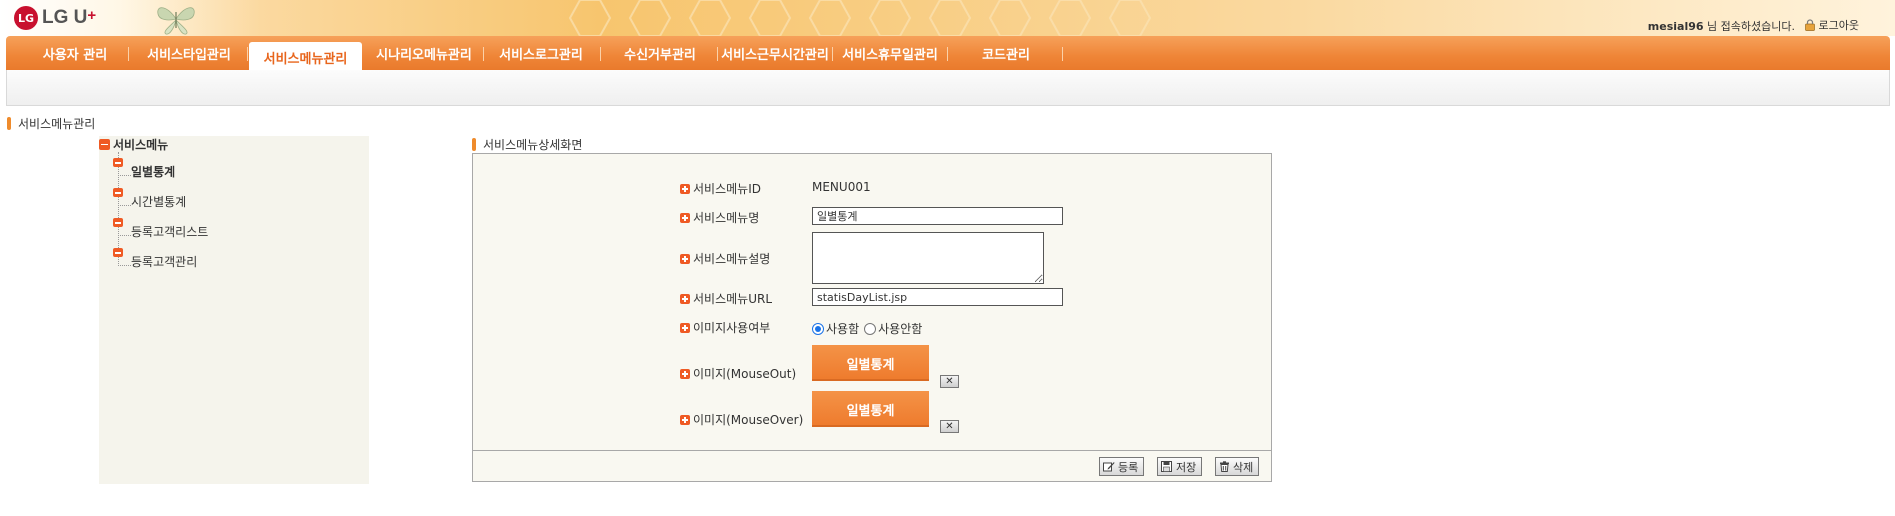 The image size is (1895, 516). What do you see at coordinates (1186, 467) in the screenshot?
I see `save-label: 저장` at bounding box center [1186, 467].